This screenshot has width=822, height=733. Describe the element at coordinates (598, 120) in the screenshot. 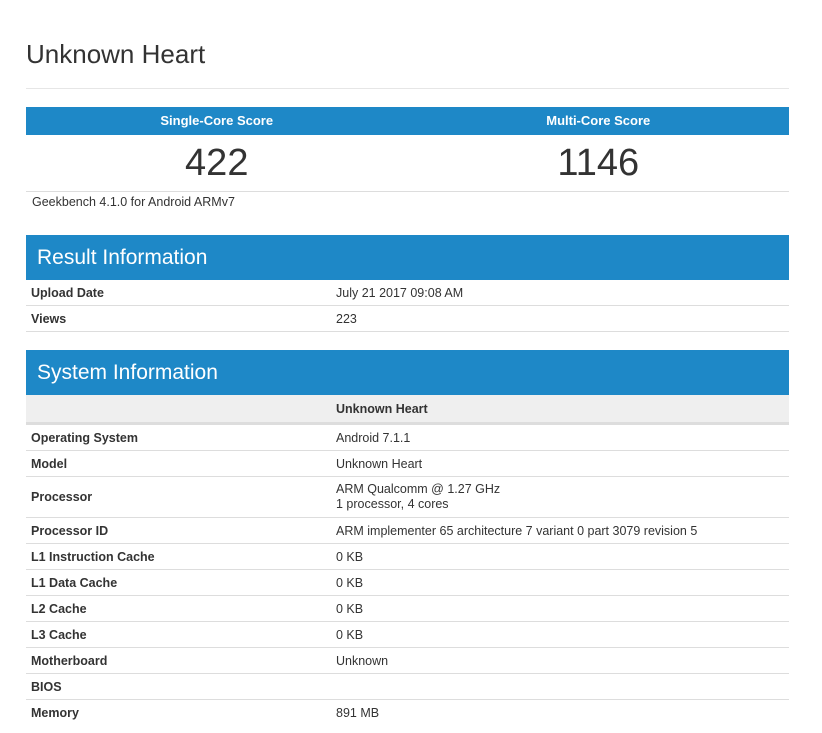

I see `multi-core-label: Multi-Core Score` at that location.